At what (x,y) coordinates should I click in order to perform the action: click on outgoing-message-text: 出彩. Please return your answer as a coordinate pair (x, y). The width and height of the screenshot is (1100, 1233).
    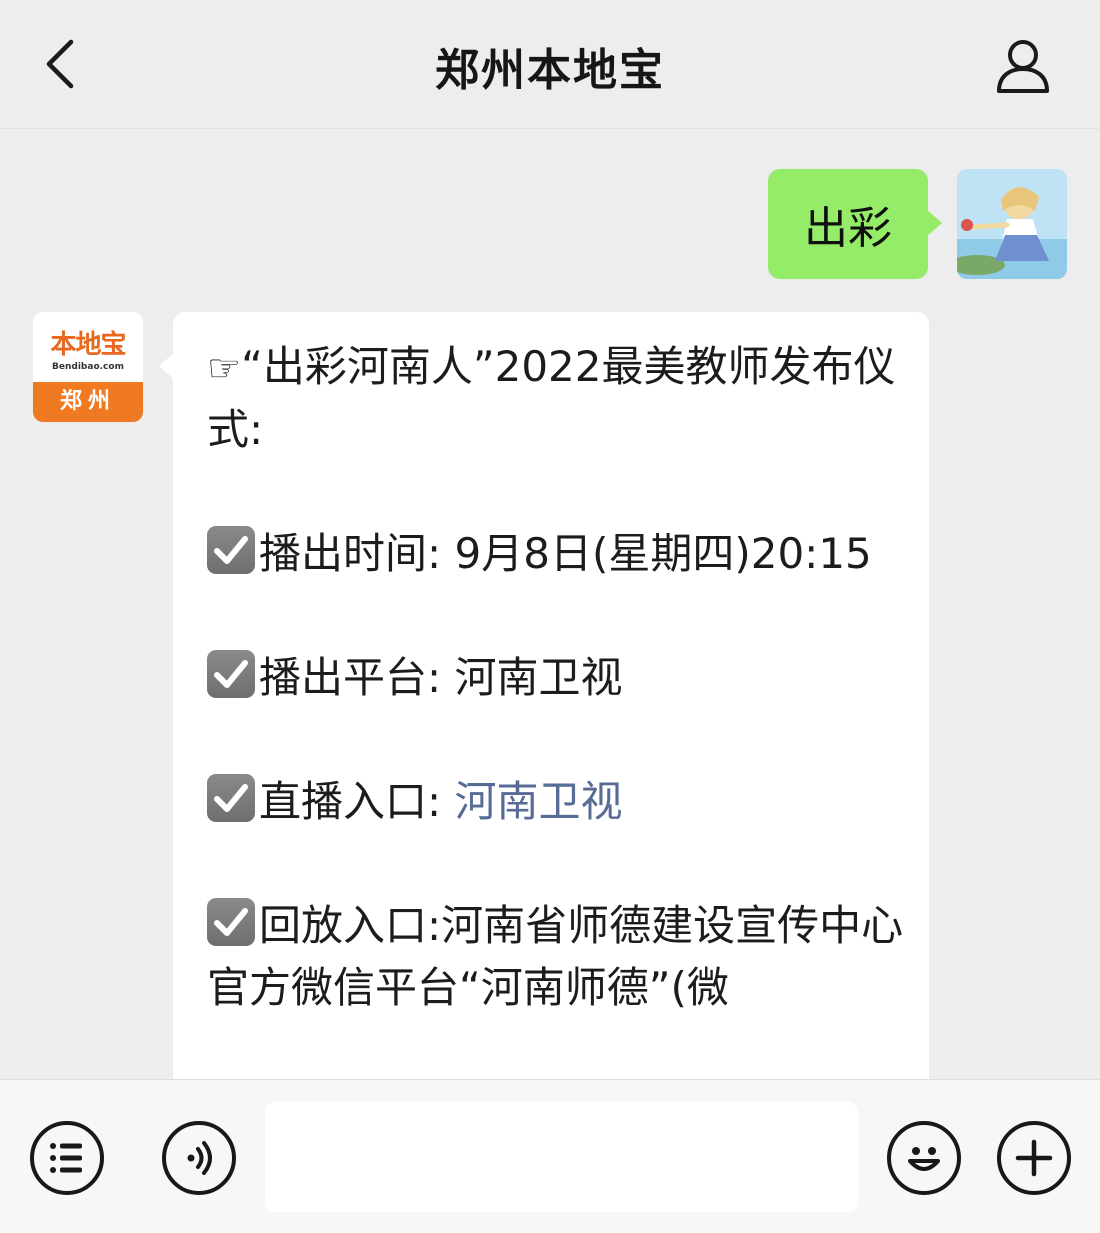
    Looking at the image, I should click on (848, 228).